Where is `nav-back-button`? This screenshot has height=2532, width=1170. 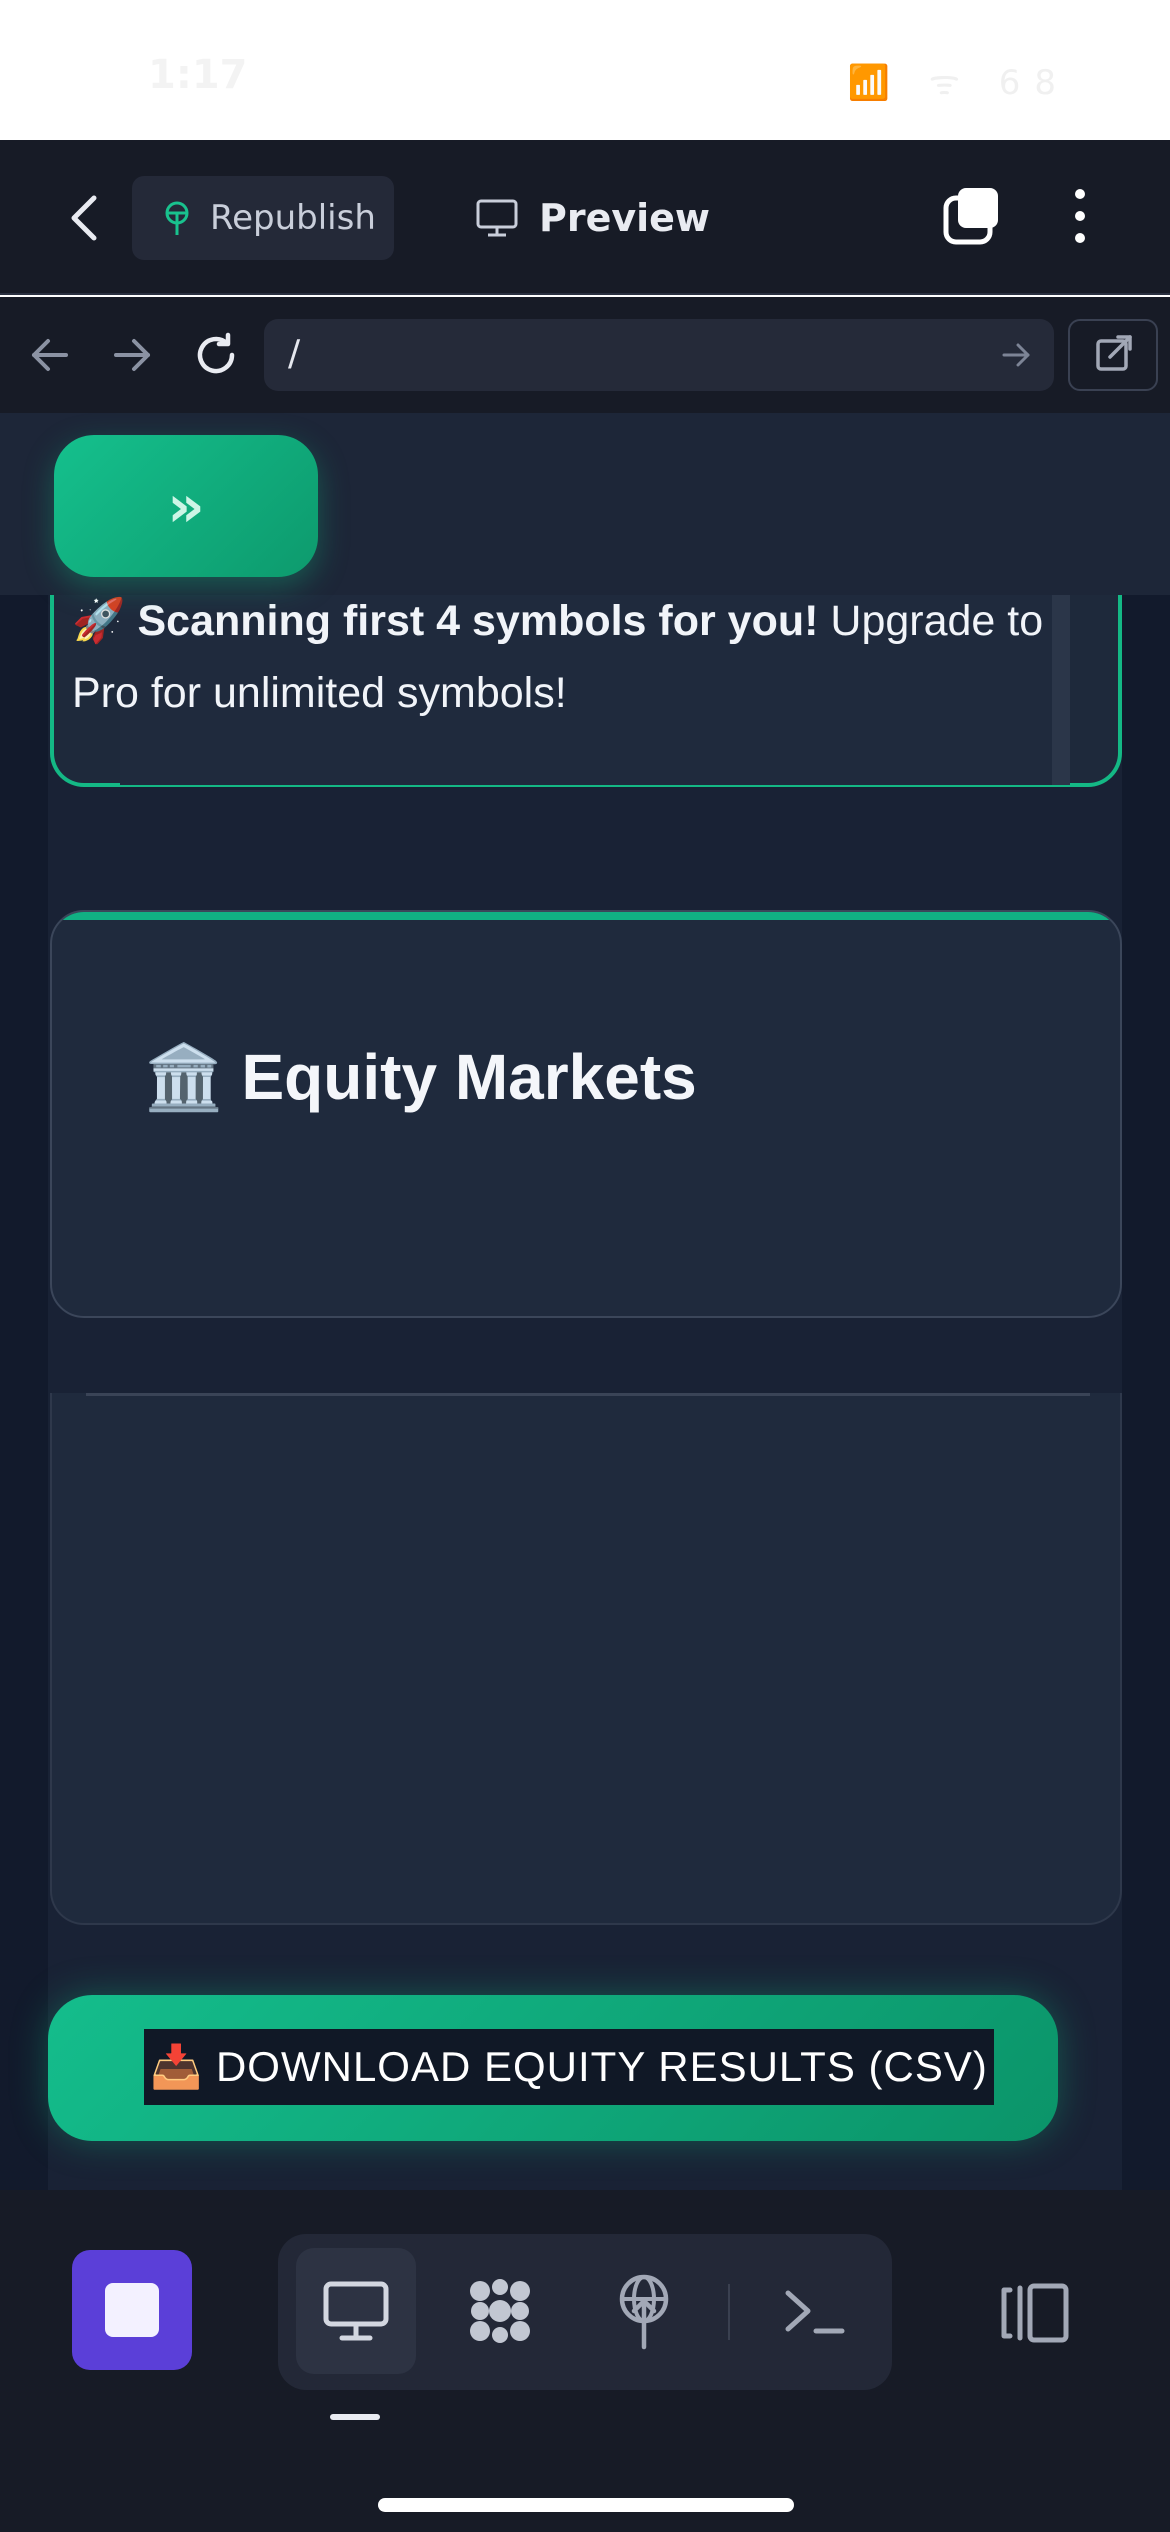 nav-back-button is located at coordinates (50, 355).